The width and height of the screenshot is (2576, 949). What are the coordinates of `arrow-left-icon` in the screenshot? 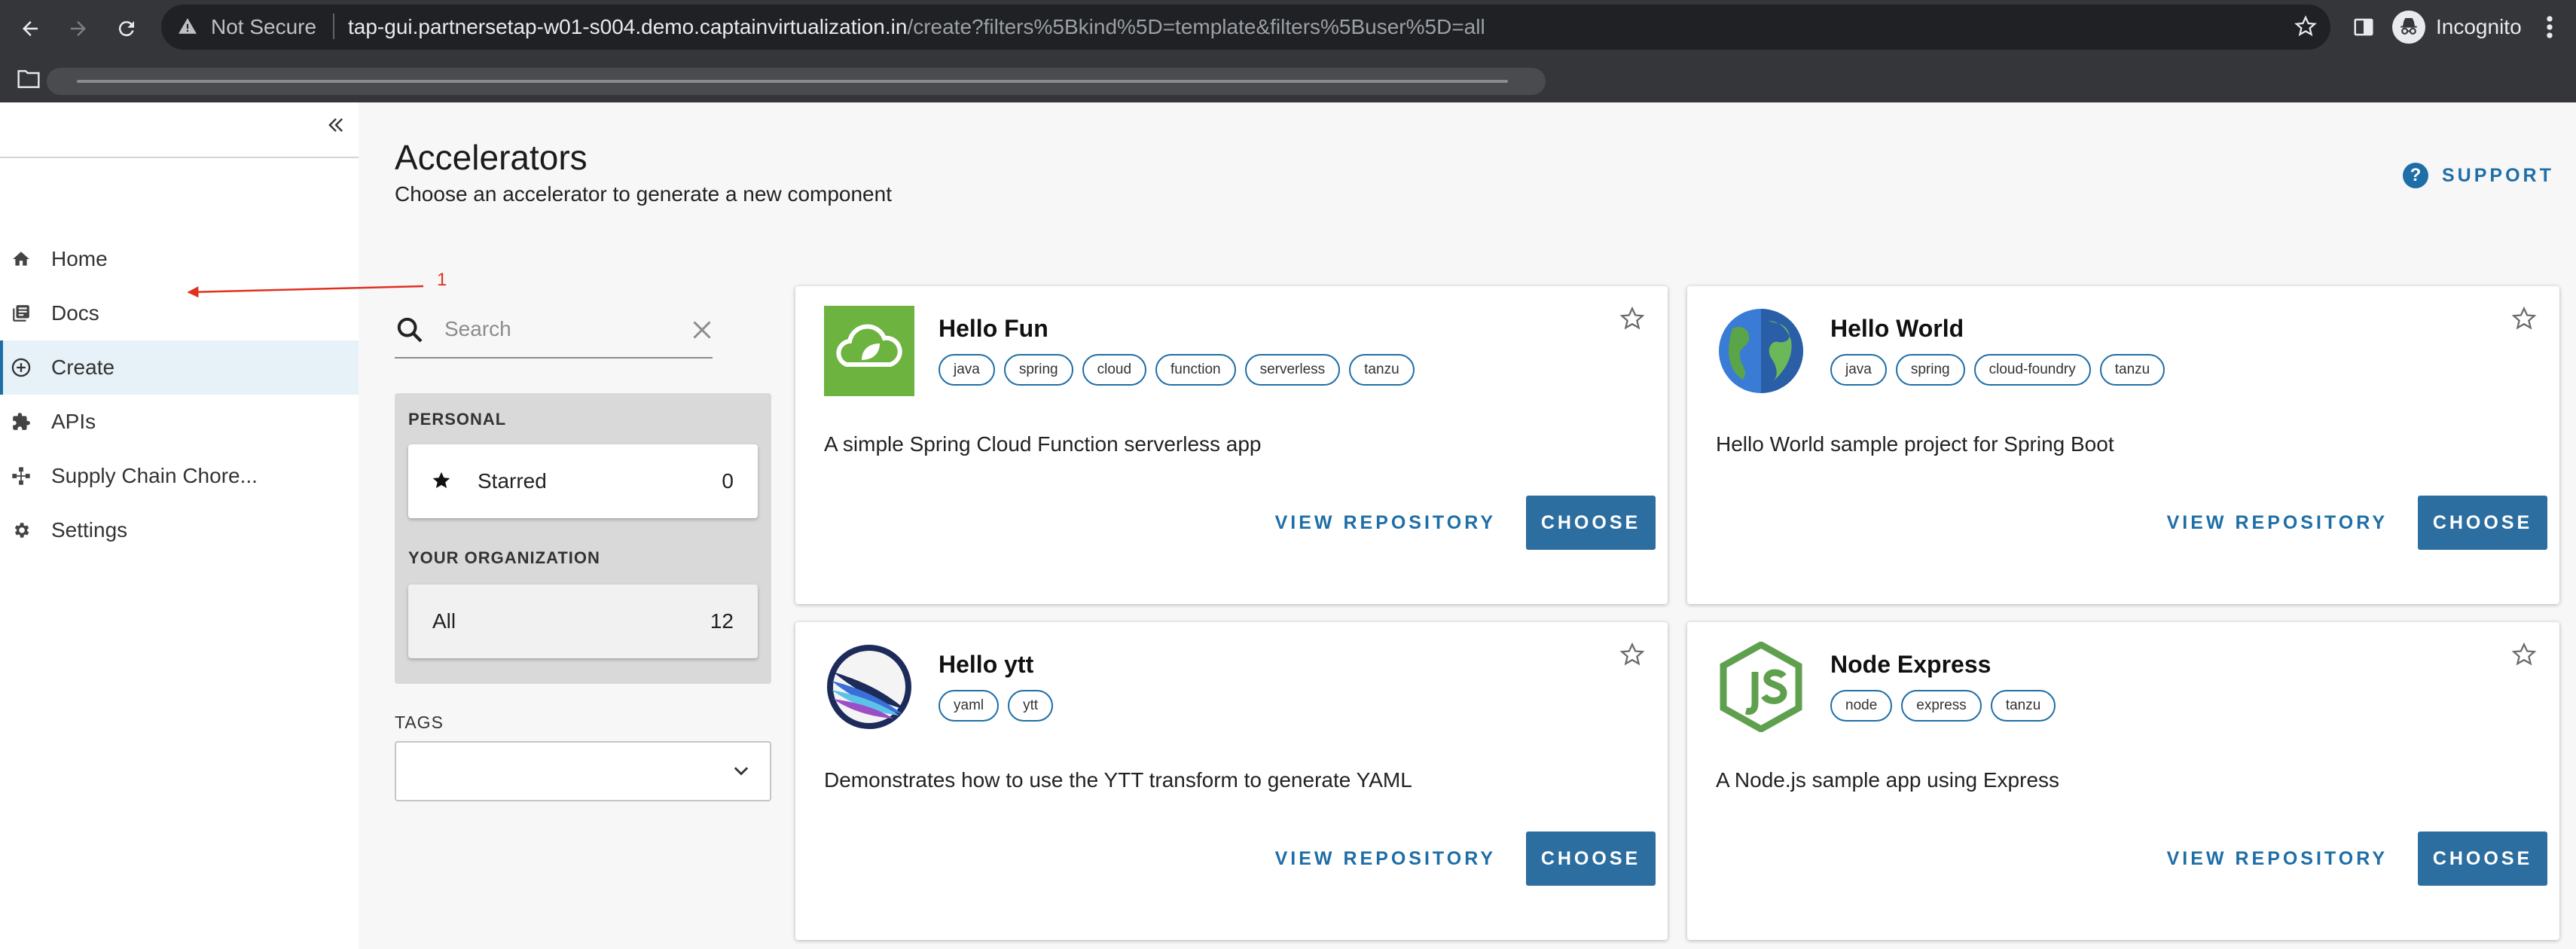 It's located at (31, 28).